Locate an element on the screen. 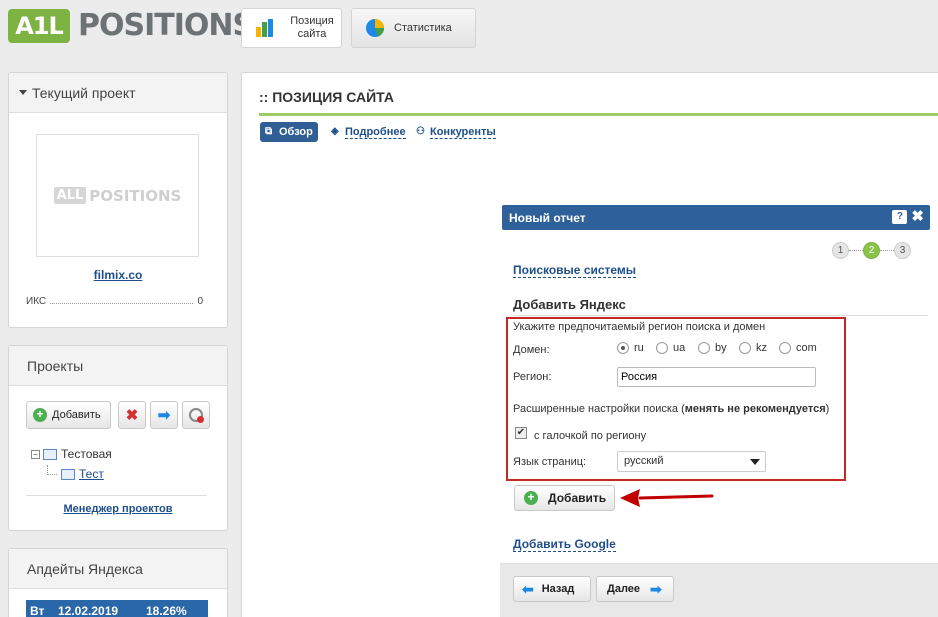 The image size is (938, 617). subtab-details: ◈ Подробнее is located at coordinates (368, 132).